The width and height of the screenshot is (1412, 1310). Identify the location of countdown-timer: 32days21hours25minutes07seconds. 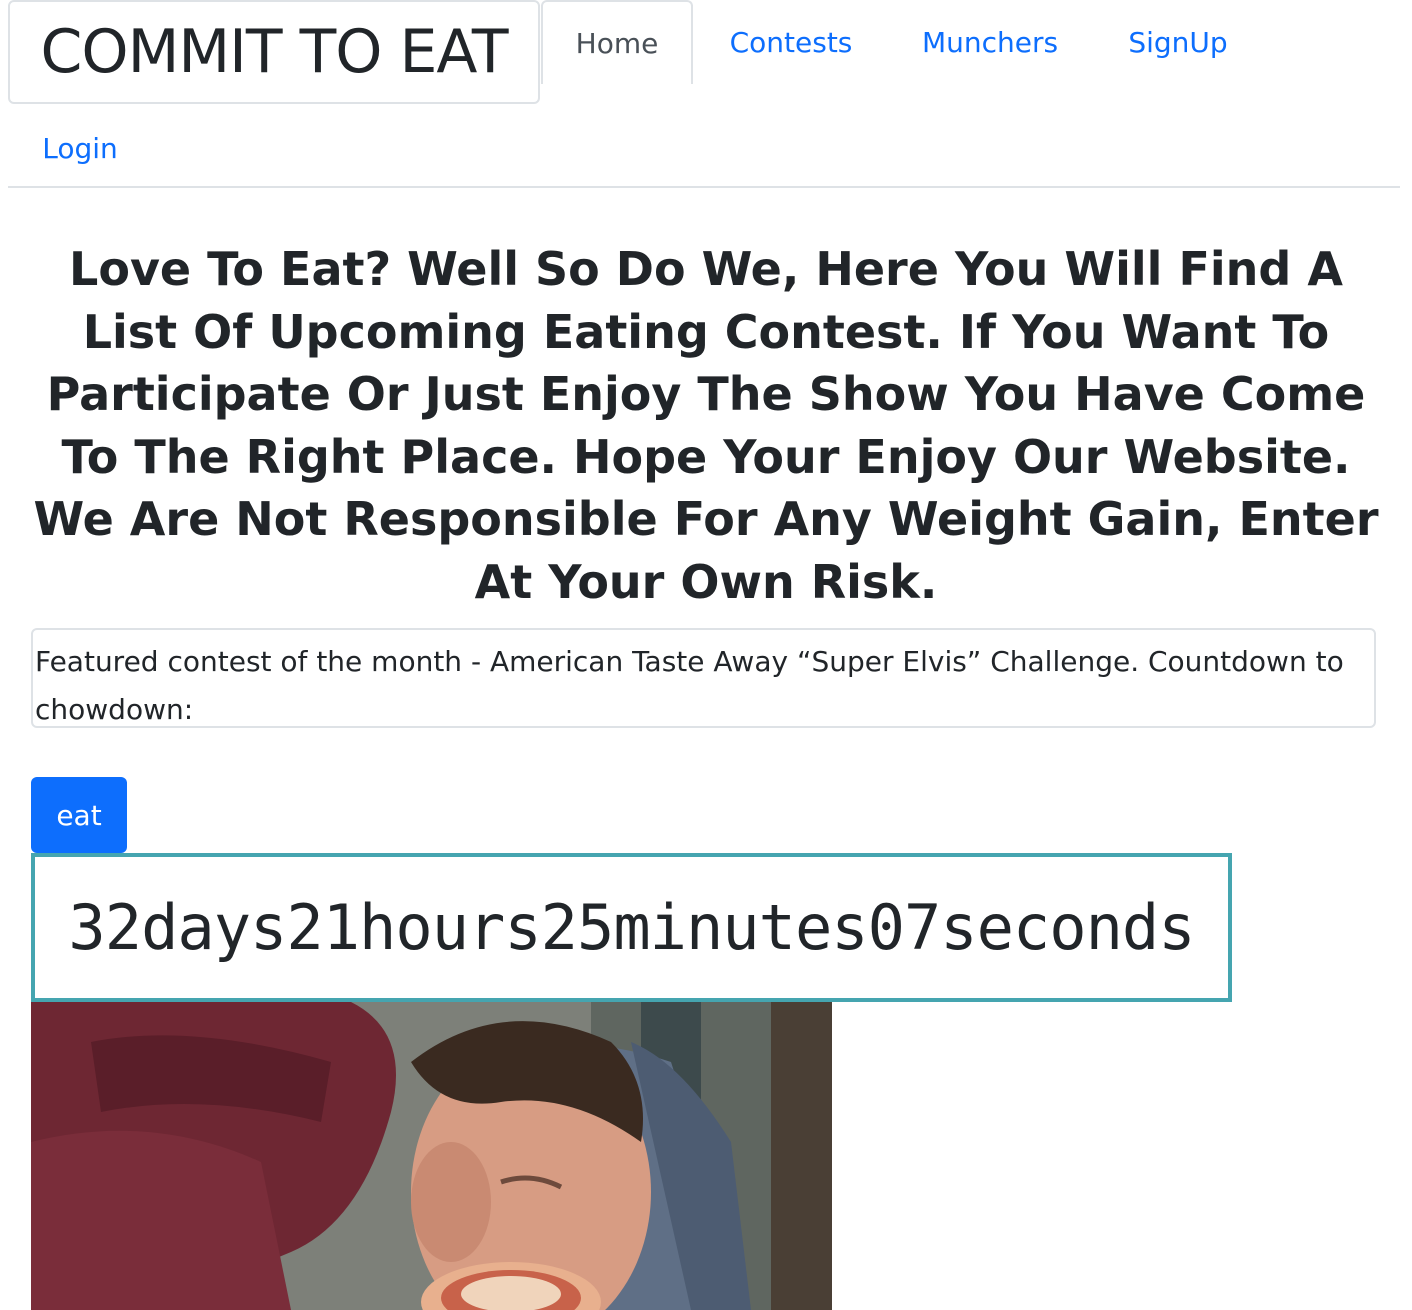
(631, 927).